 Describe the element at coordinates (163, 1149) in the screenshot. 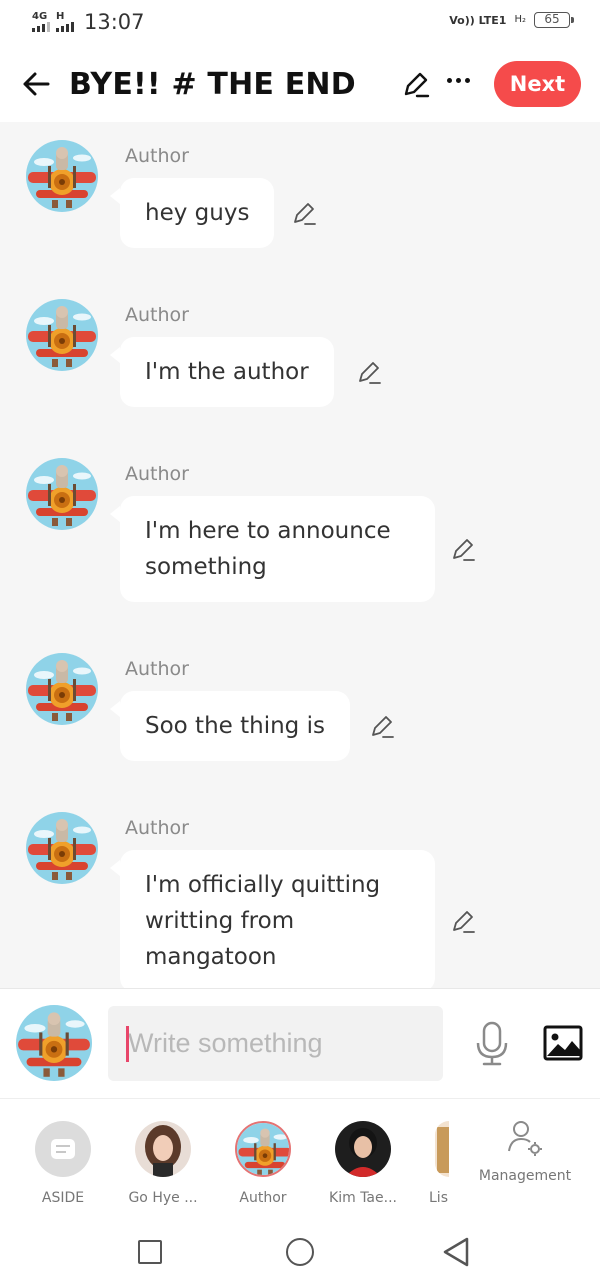

I see `go-hye-avatar` at that location.